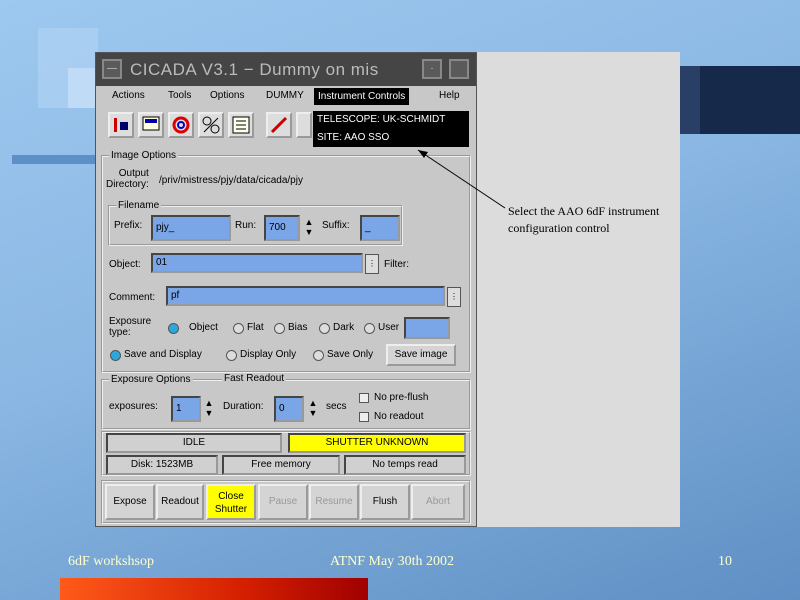 This screenshot has height=600, width=800. I want to click on footer-page-number: 10, so click(725, 561).